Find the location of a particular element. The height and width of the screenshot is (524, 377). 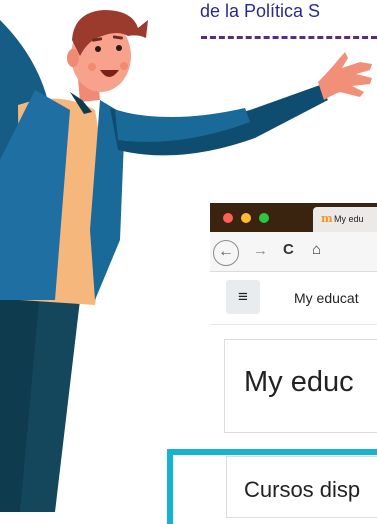

reload-icon: C is located at coordinates (288, 249).